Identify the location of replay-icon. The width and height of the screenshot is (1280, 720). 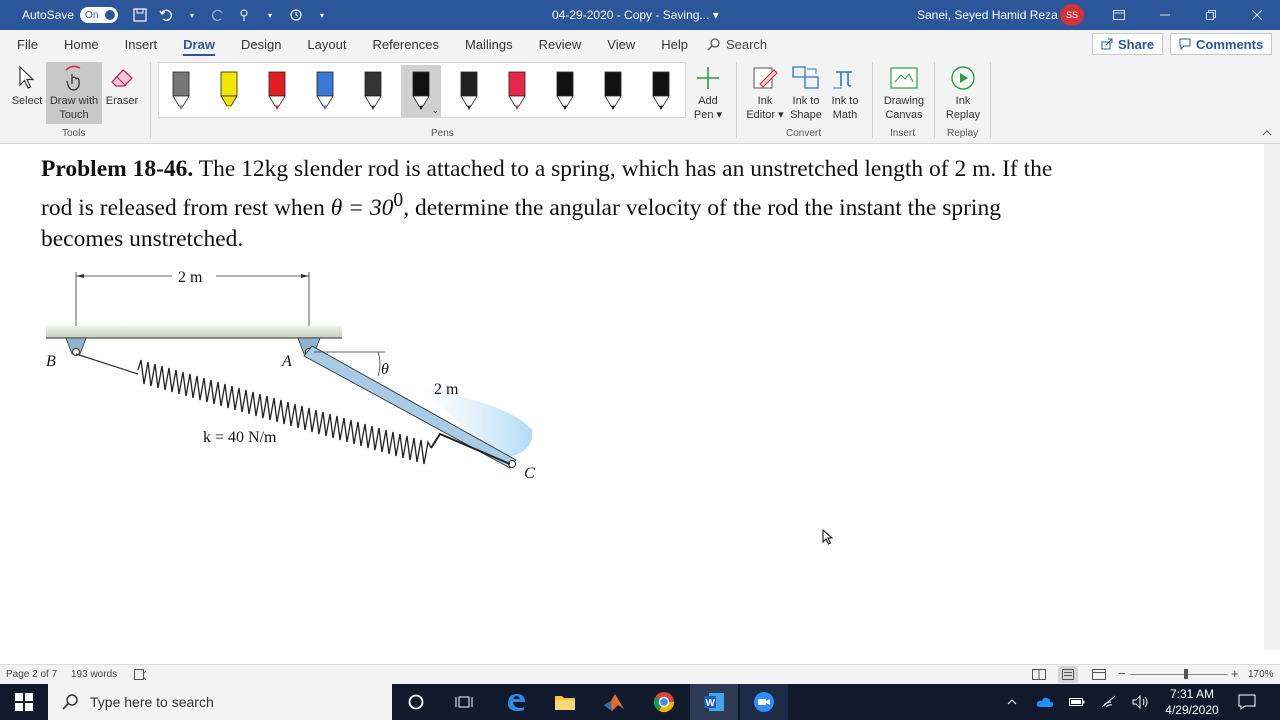
(963, 78).